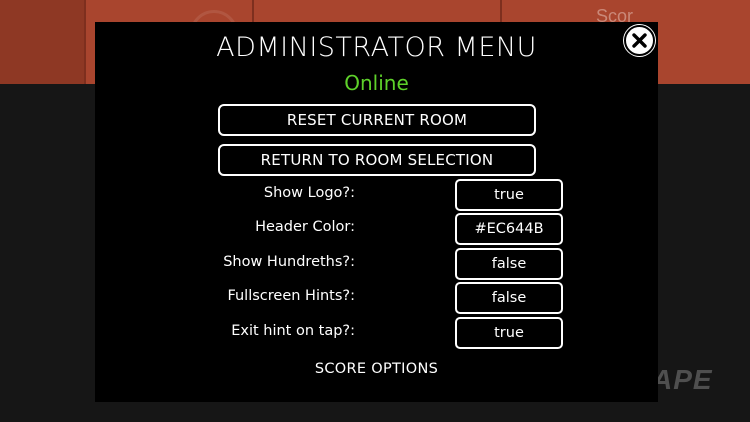 This screenshot has height=422, width=750. What do you see at coordinates (376, 83) in the screenshot?
I see `connection-status: Online` at bounding box center [376, 83].